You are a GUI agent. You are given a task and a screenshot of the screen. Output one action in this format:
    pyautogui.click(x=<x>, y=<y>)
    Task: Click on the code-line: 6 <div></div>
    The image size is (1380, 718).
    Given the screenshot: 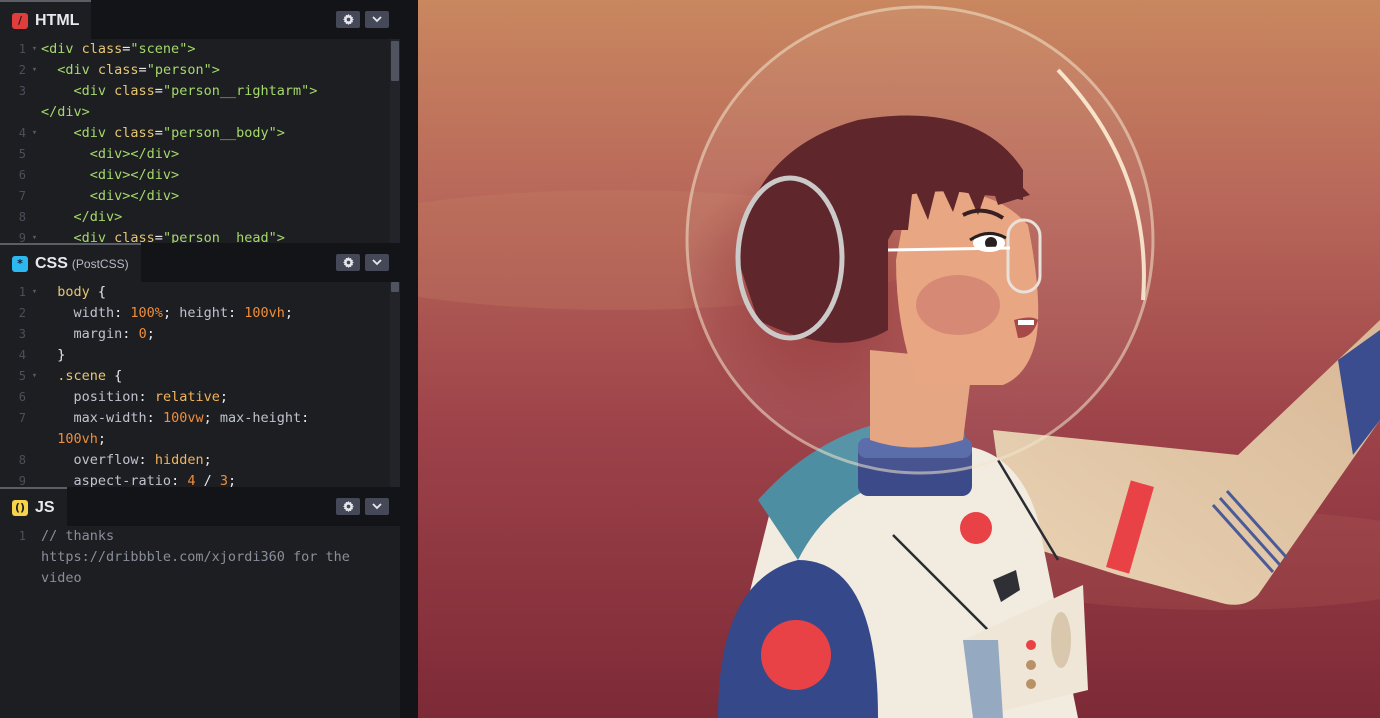 What is the action you would take?
    pyautogui.click(x=200, y=175)
    